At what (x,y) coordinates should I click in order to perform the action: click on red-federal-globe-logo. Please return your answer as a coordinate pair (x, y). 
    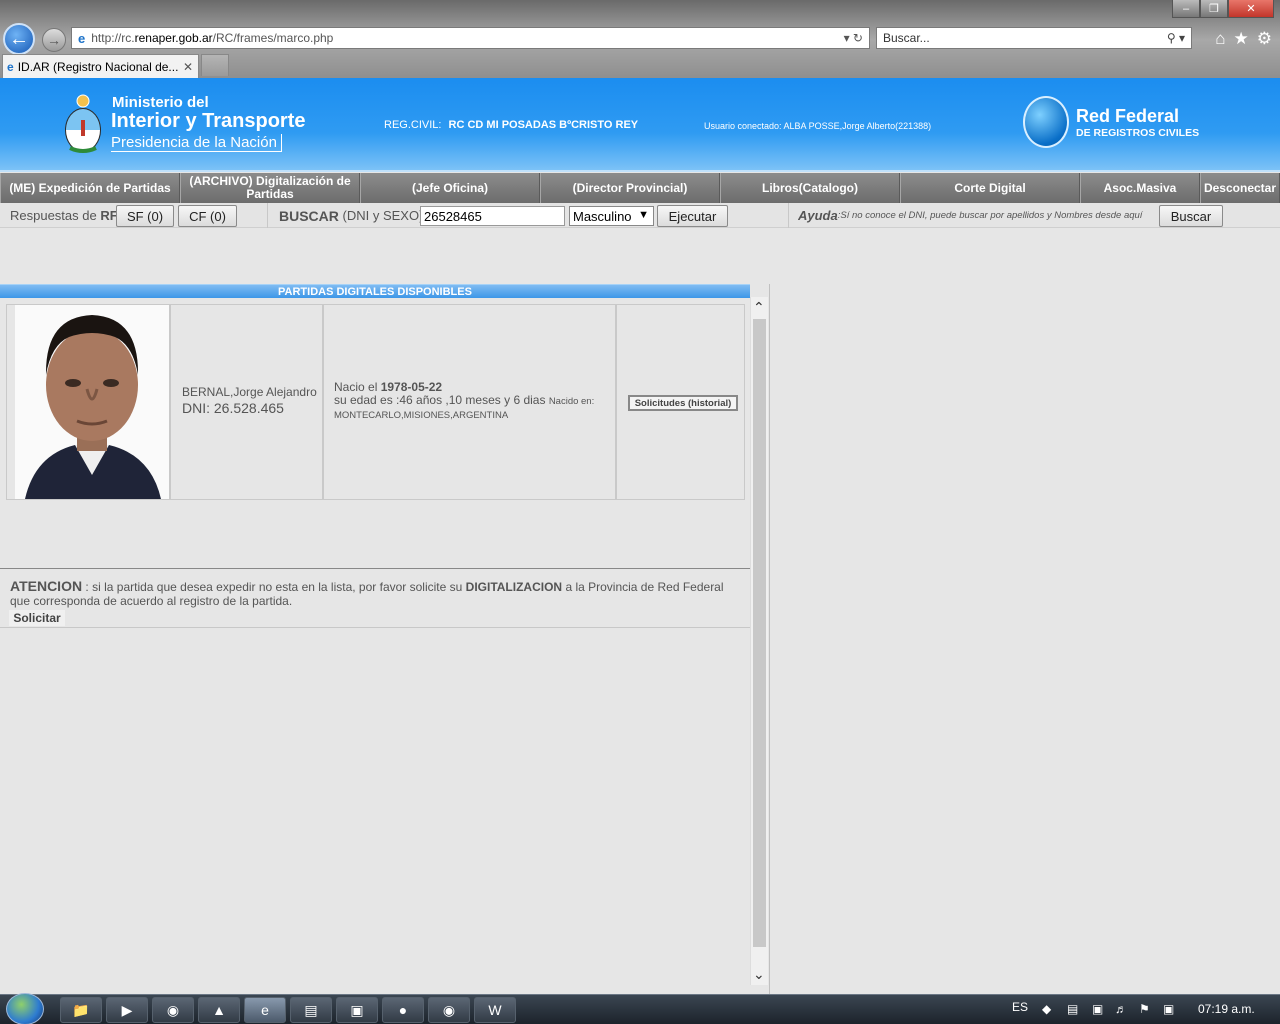
    Looking at the image, I should click on (1046, 122).